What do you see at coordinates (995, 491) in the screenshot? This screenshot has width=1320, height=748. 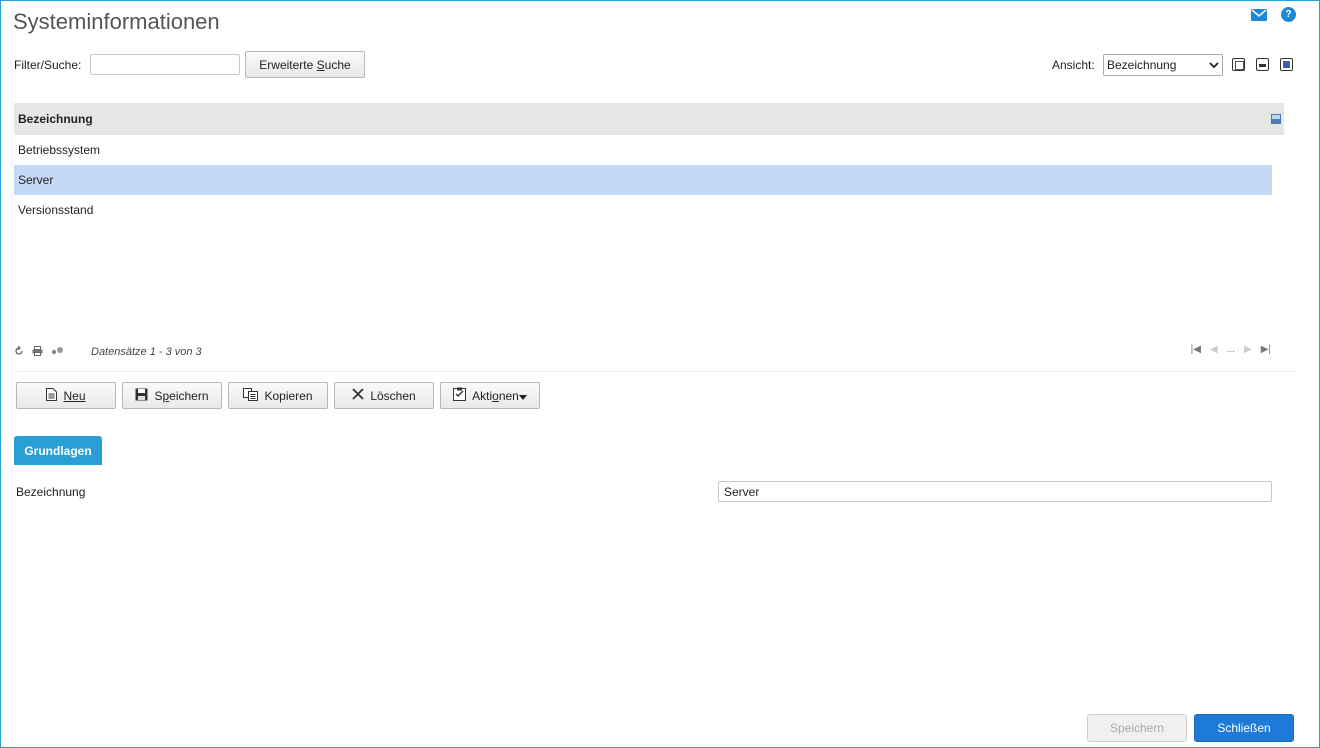 I see `bezeichnung-input` at bounding box center [995, 491].